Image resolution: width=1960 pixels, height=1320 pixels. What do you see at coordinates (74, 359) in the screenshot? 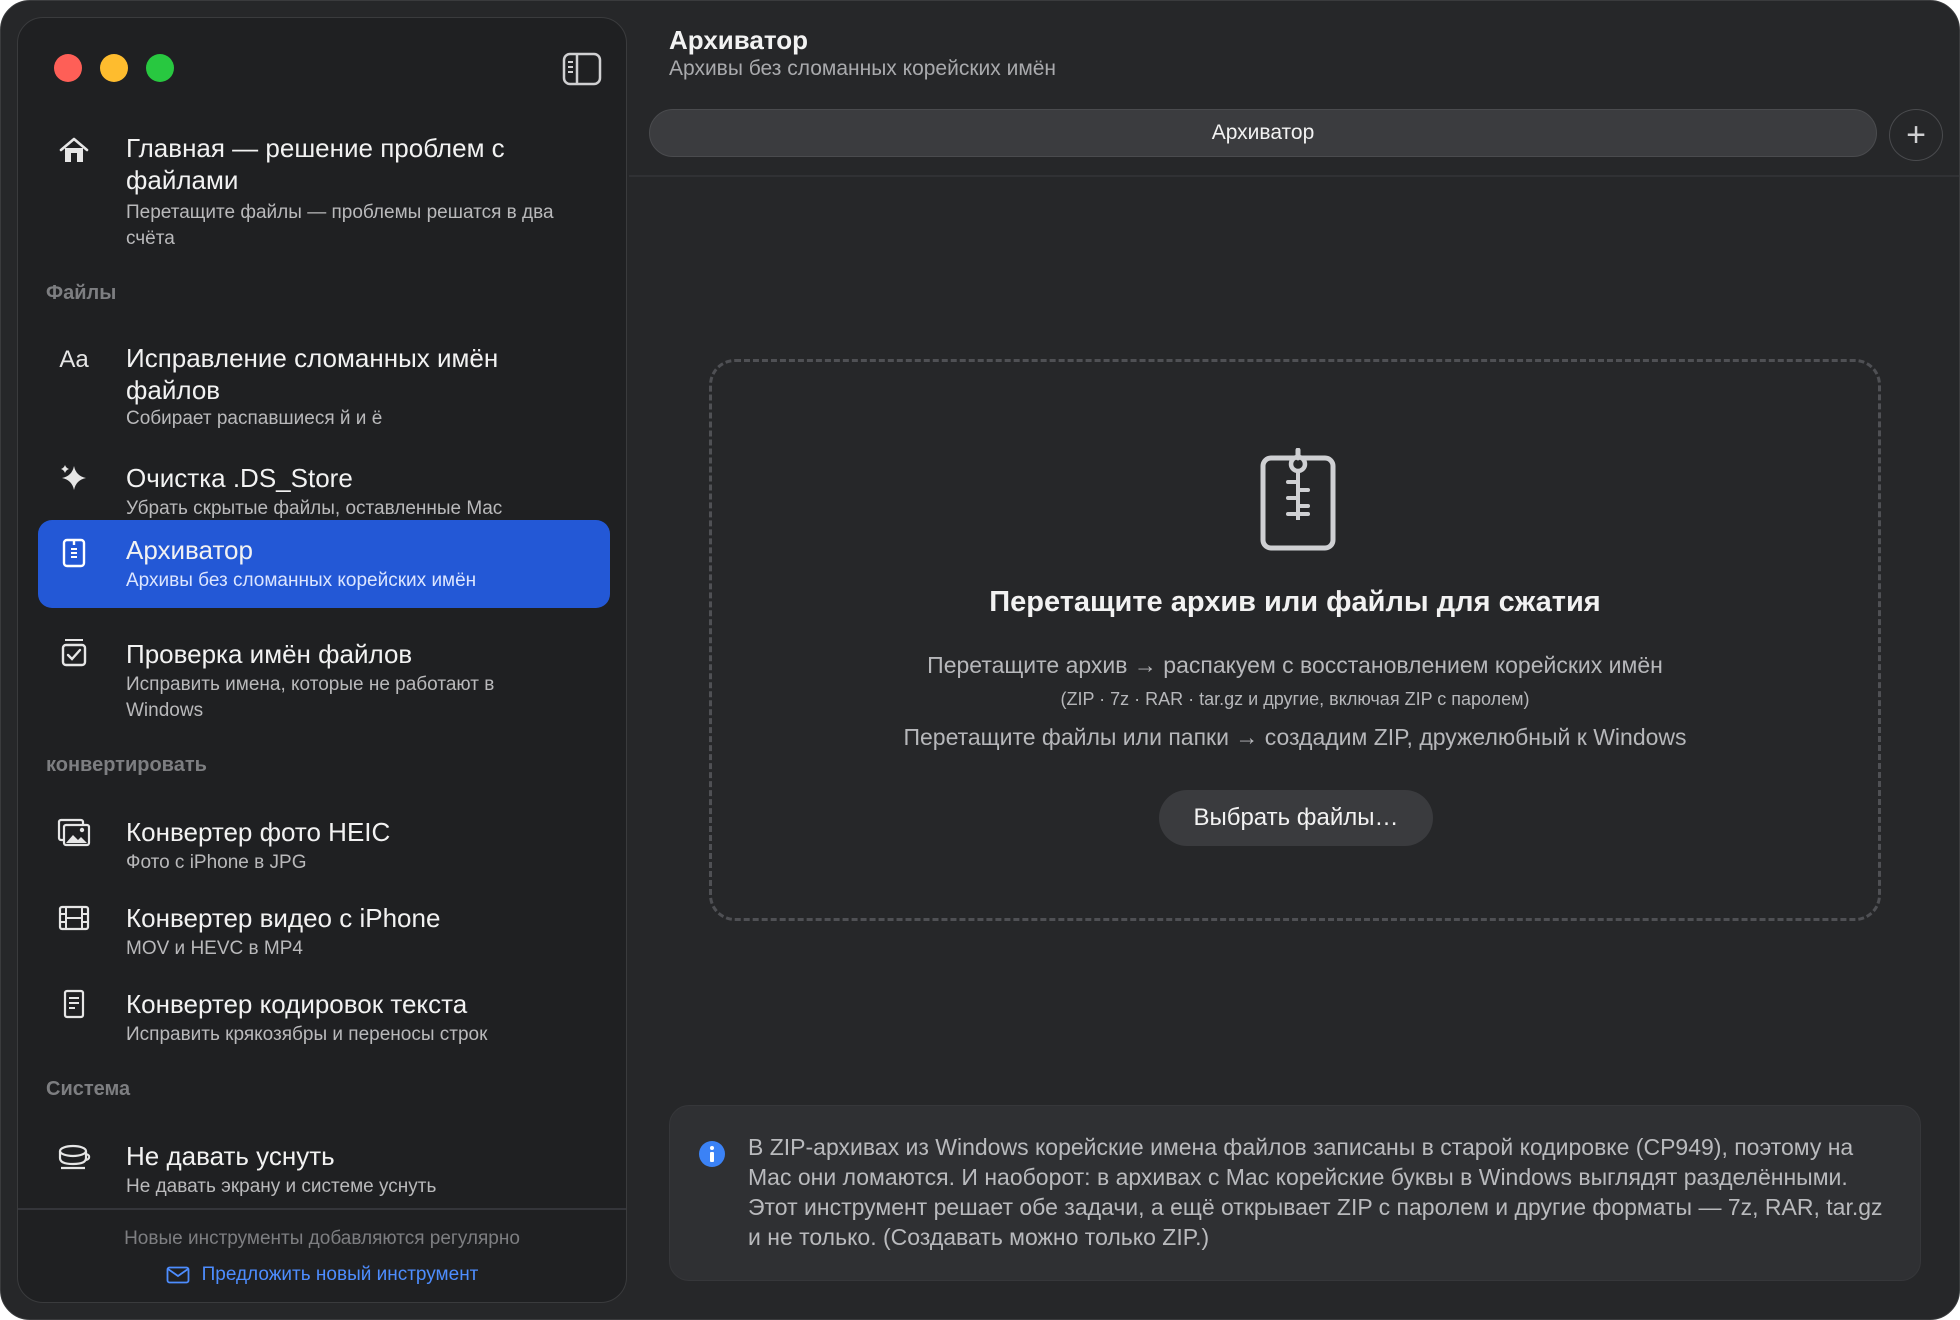
I see `text-format-icon: Aa` at bounding box center [74, 359].